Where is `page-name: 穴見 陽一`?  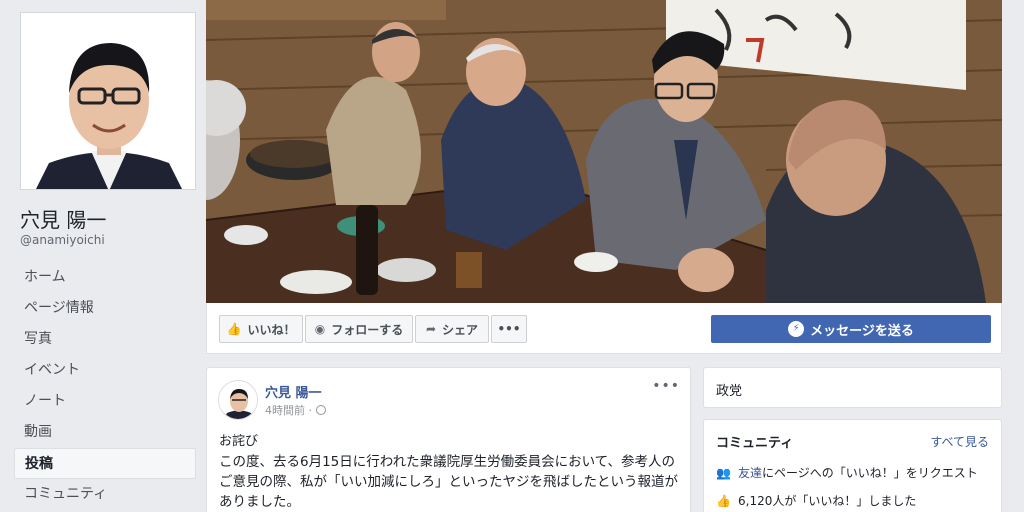
page-name: 穴見 陽一 is located at coordinates (63, 220).